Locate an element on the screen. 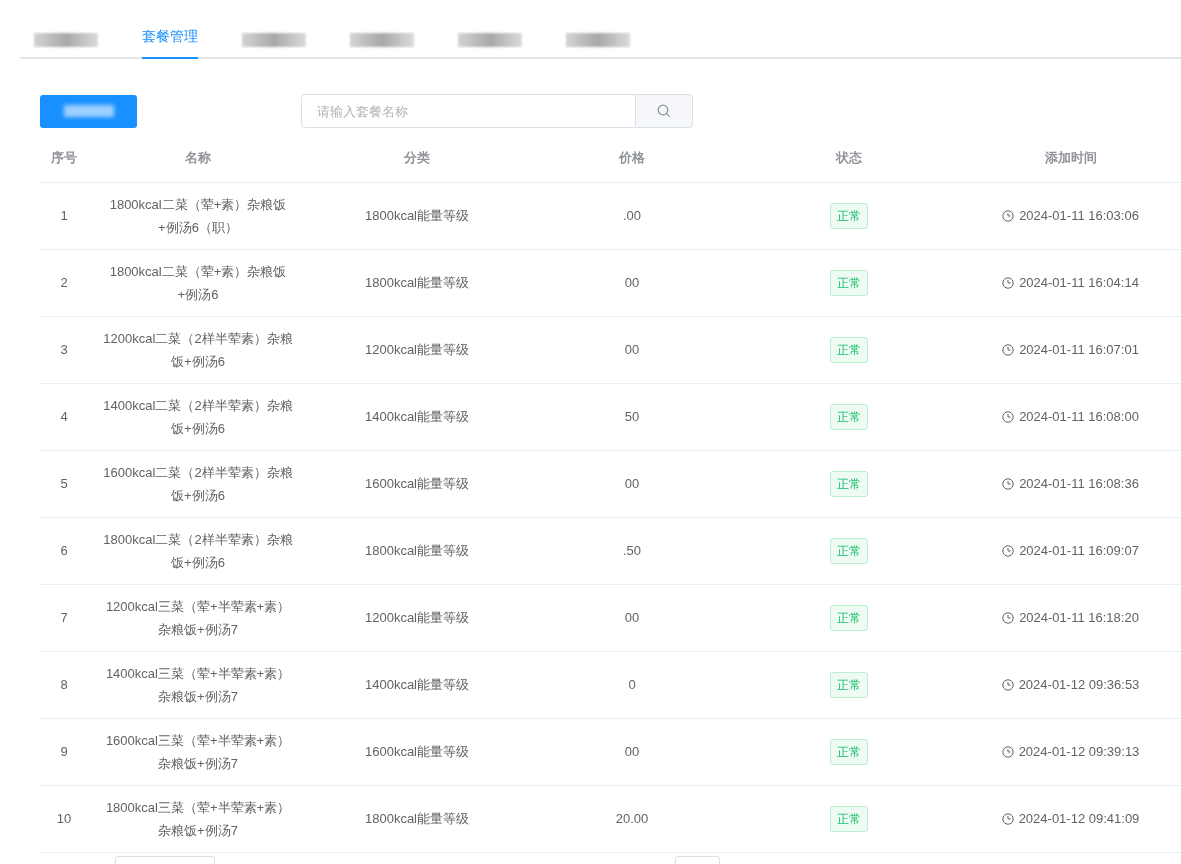 The height and width of the screenshot is (864, 1181). column-header: 价格 is located at coordinates (632, 157).